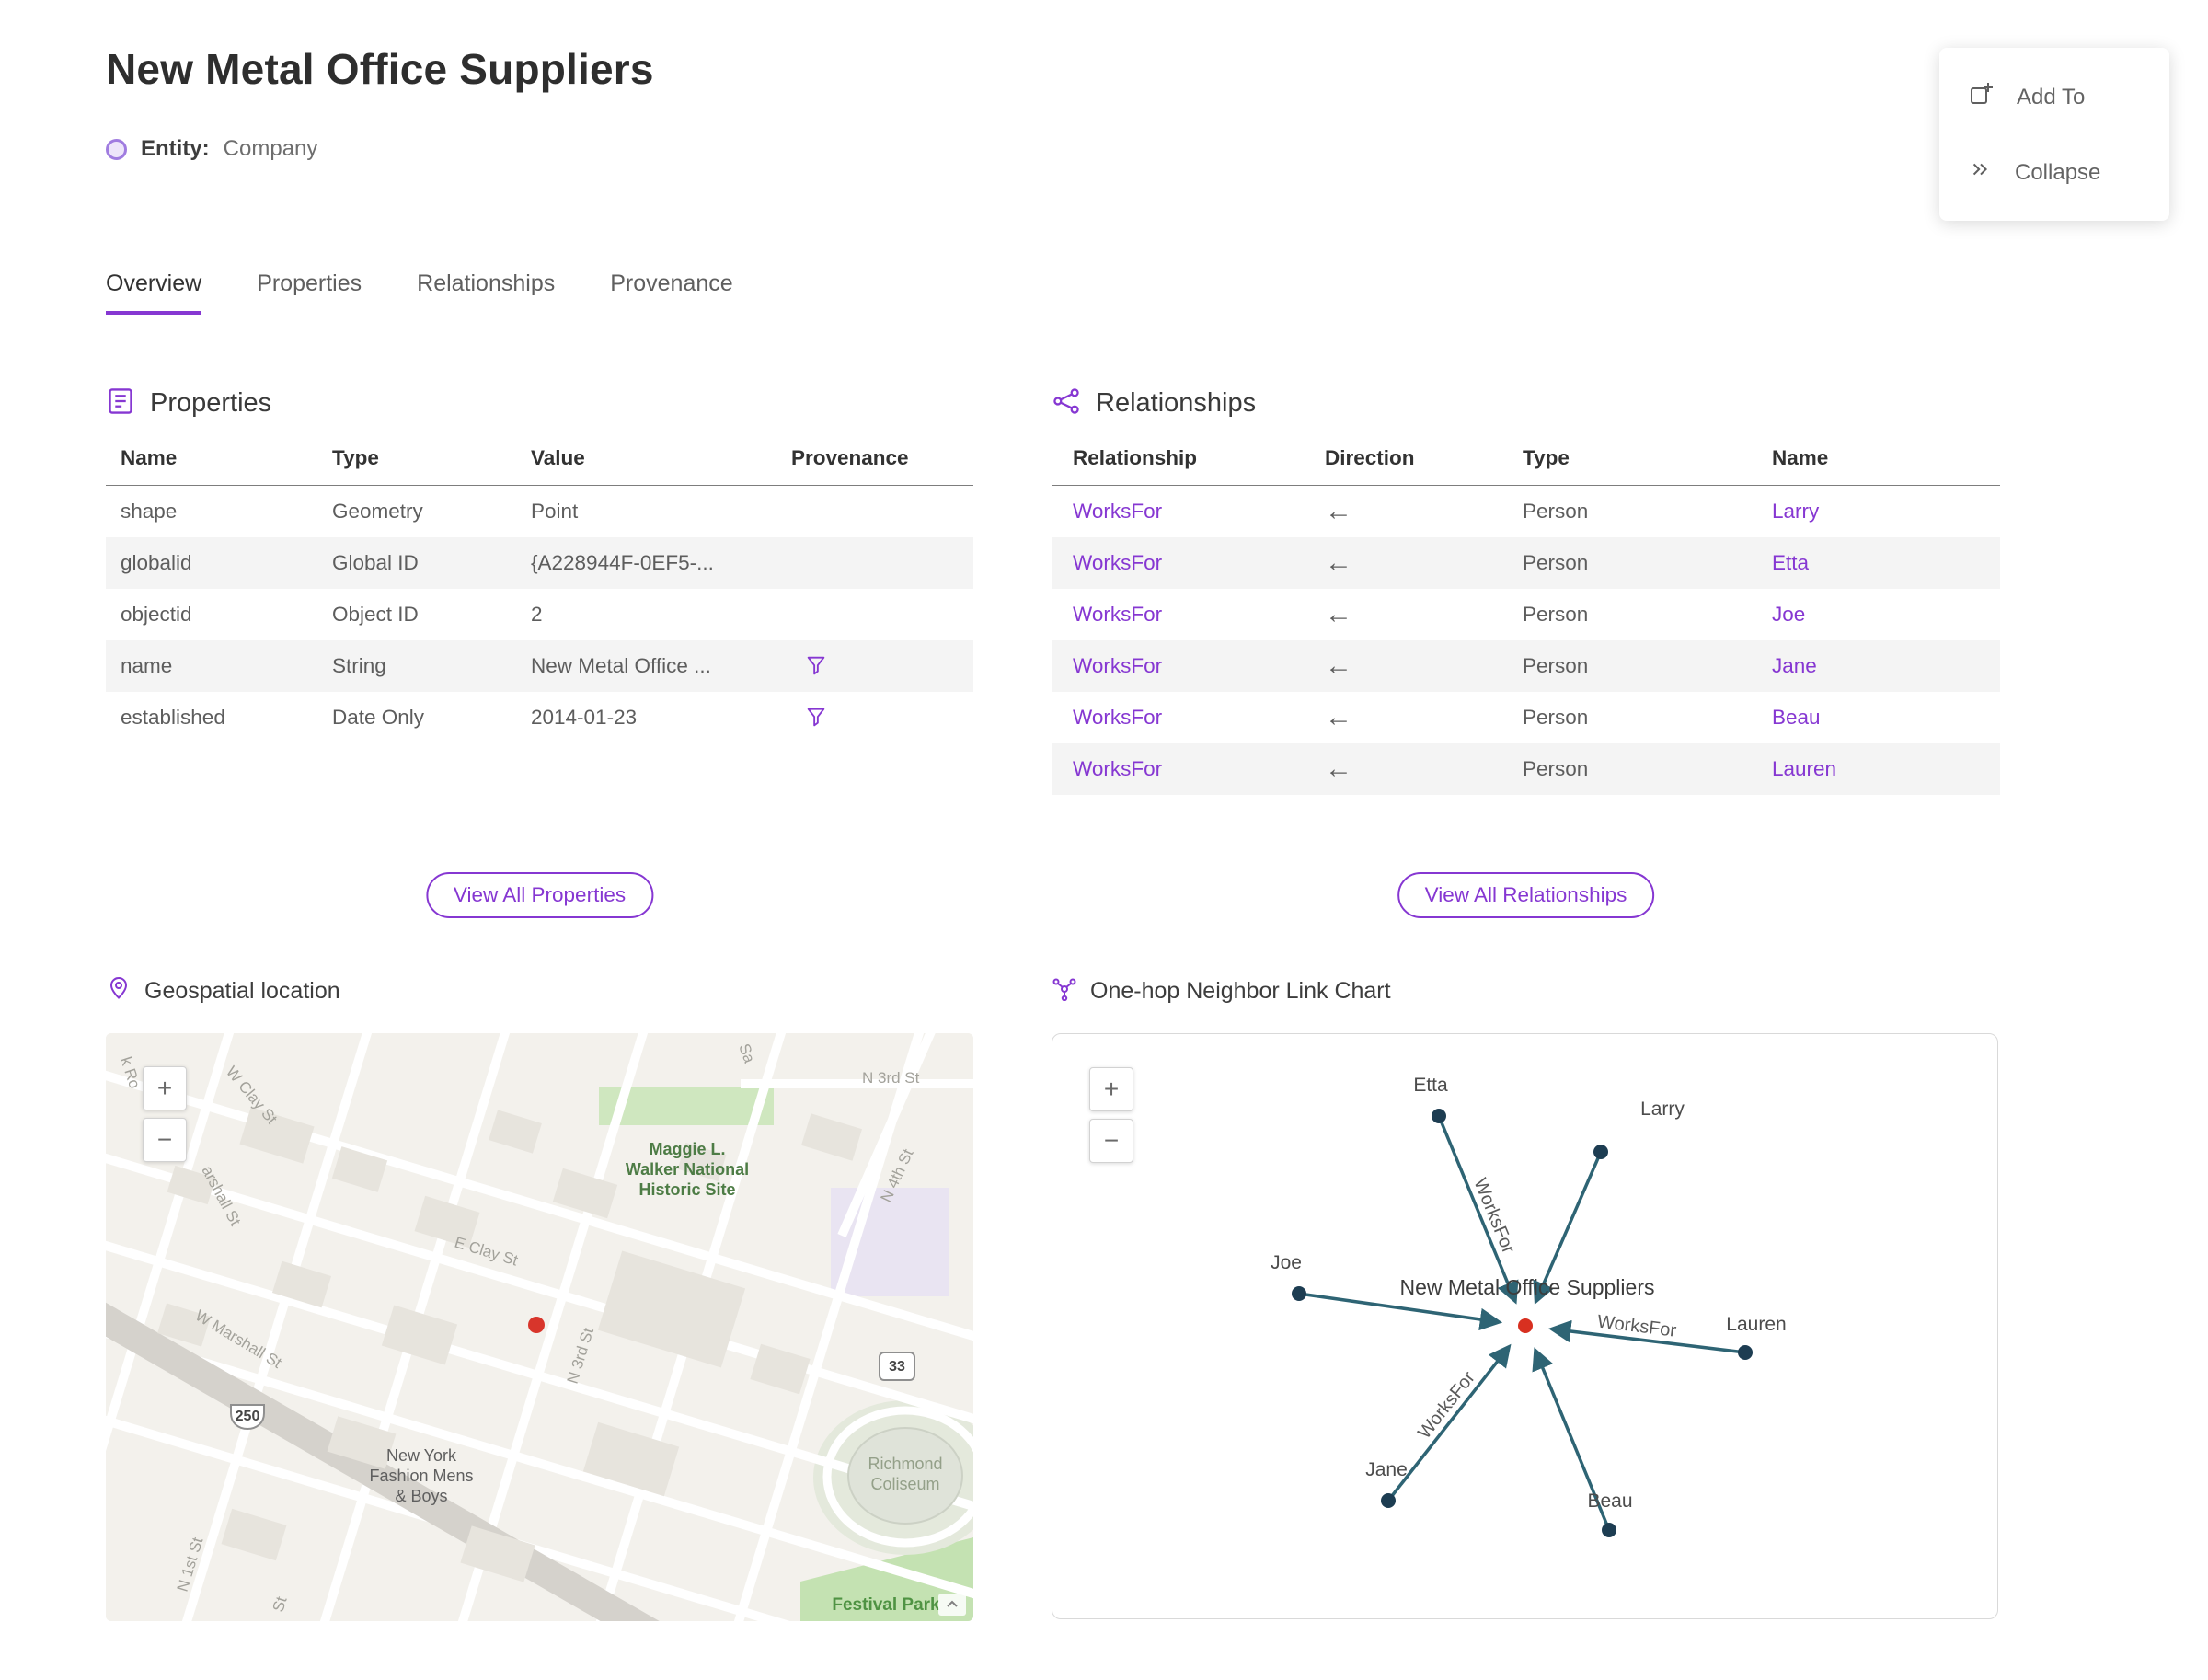 Image resolution: width=2208 pixels, height=1680 pixels. I want to click on link-chart-icon, so click(1064, 991).